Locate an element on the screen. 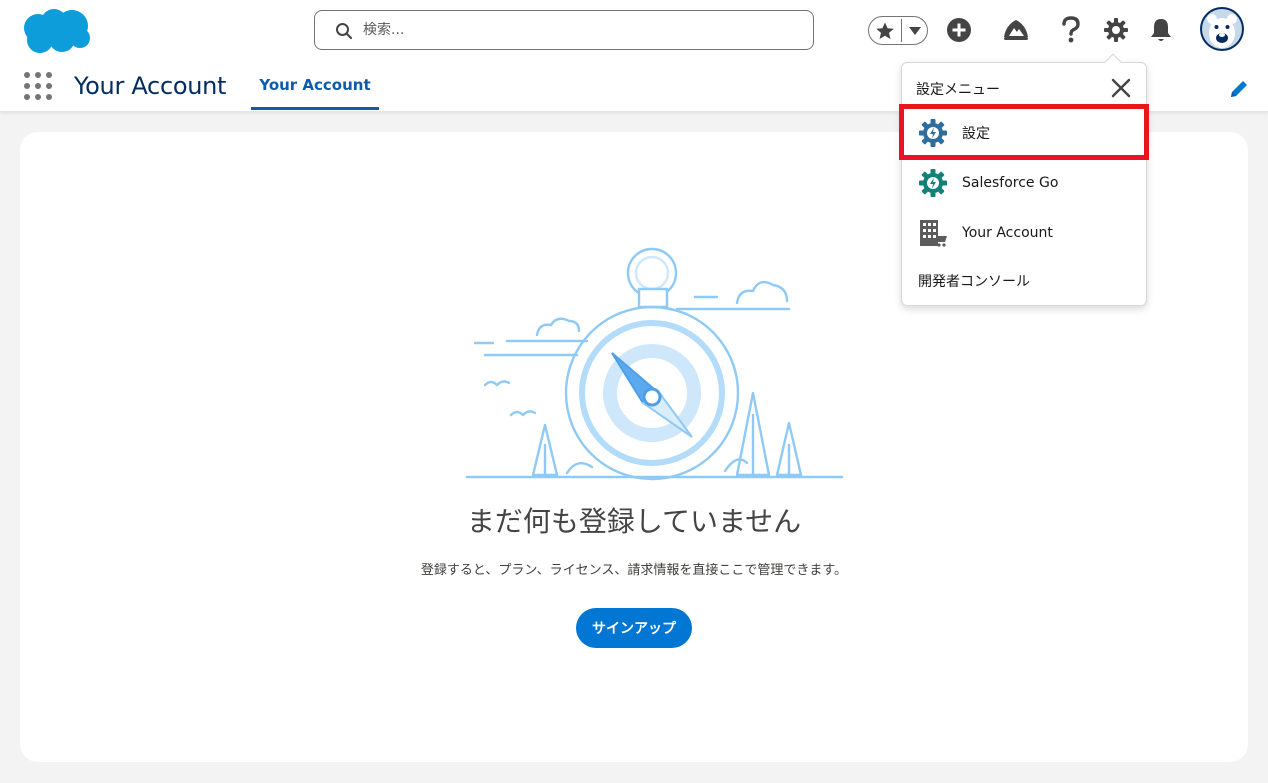  bell-icon is located at coordinates (1161, 30).